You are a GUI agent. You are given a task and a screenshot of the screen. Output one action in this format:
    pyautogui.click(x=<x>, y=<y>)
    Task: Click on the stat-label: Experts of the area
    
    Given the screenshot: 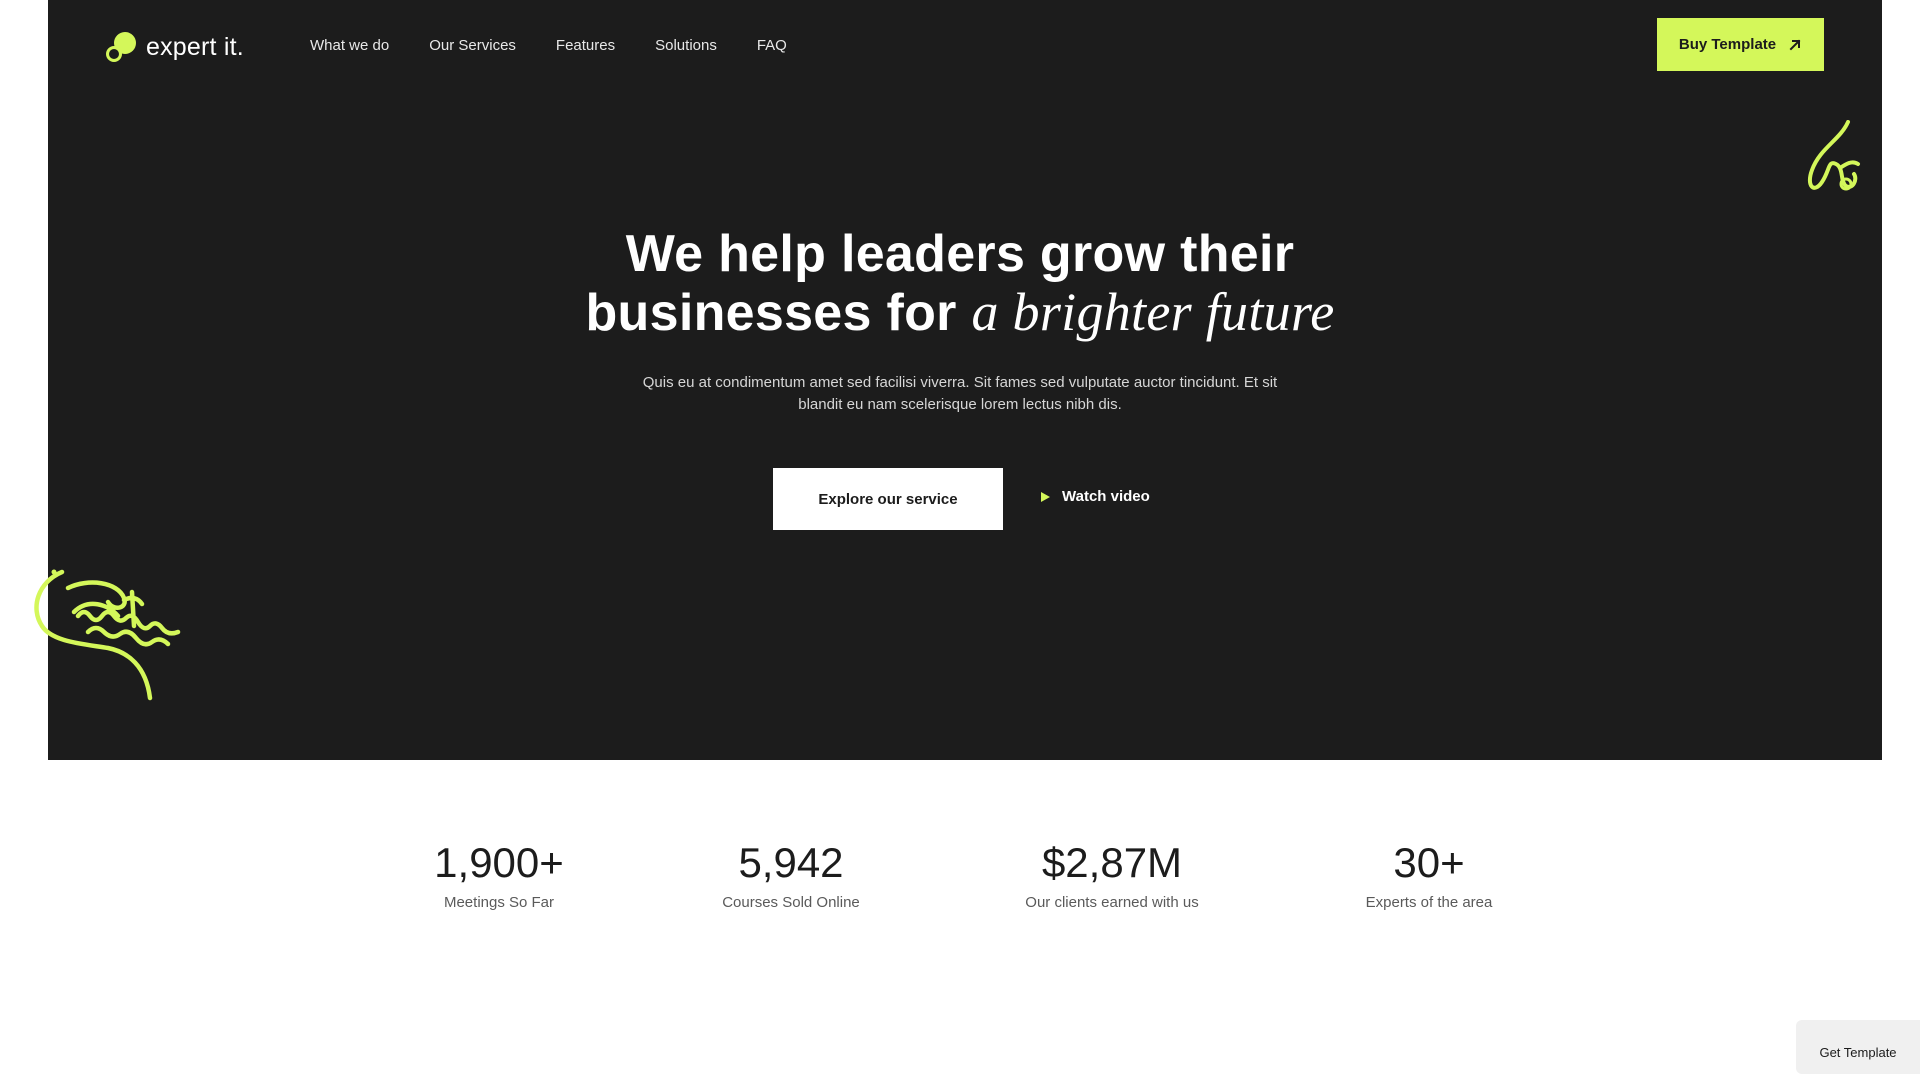 What is the action you would take?
    pyautogui.click(x=1429, y=902)
    